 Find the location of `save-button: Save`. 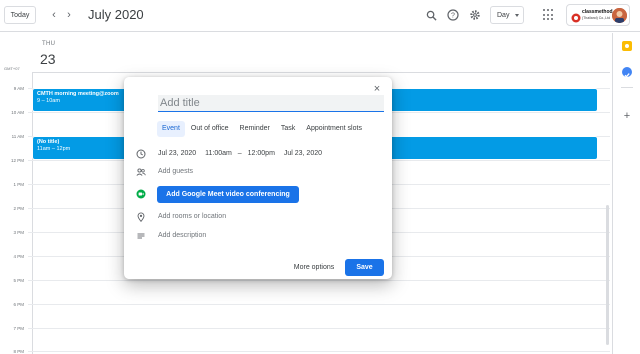

save-button: Save is located at coordinates (364, 267).